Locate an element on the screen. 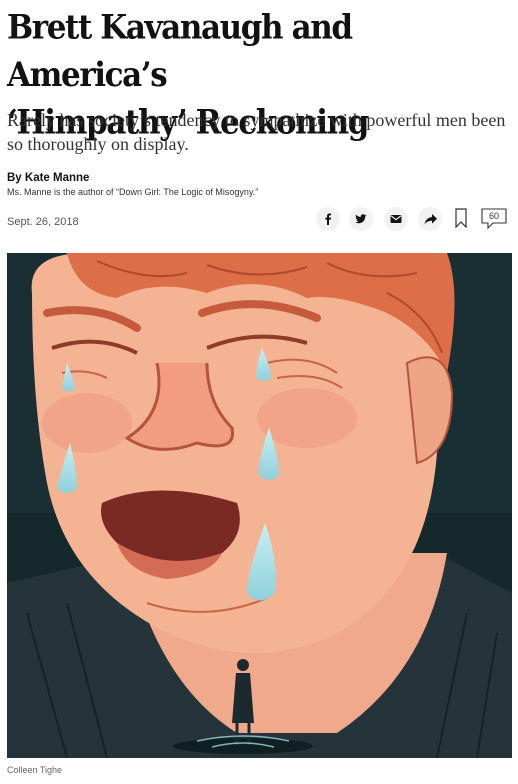  email-share-button is located at coordinates (396, 219).